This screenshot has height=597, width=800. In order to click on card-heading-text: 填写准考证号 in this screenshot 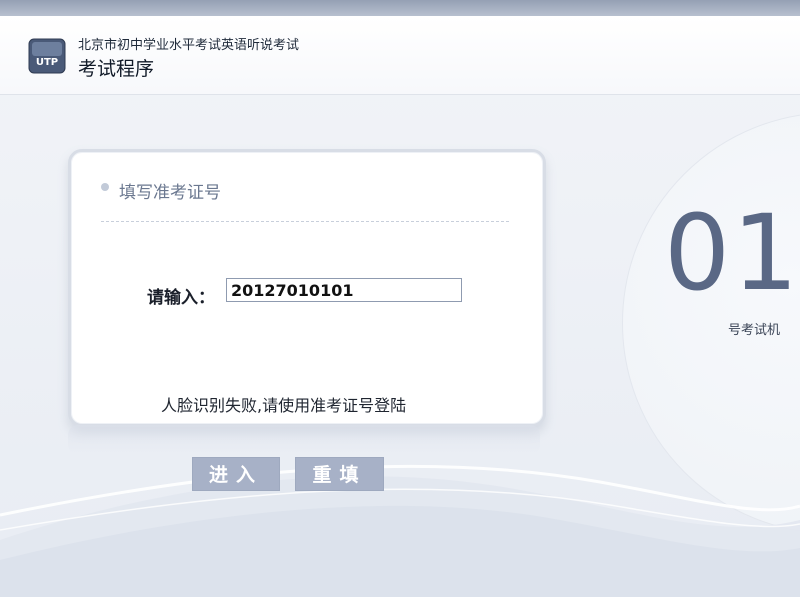, I will do `click(170, 193)`.